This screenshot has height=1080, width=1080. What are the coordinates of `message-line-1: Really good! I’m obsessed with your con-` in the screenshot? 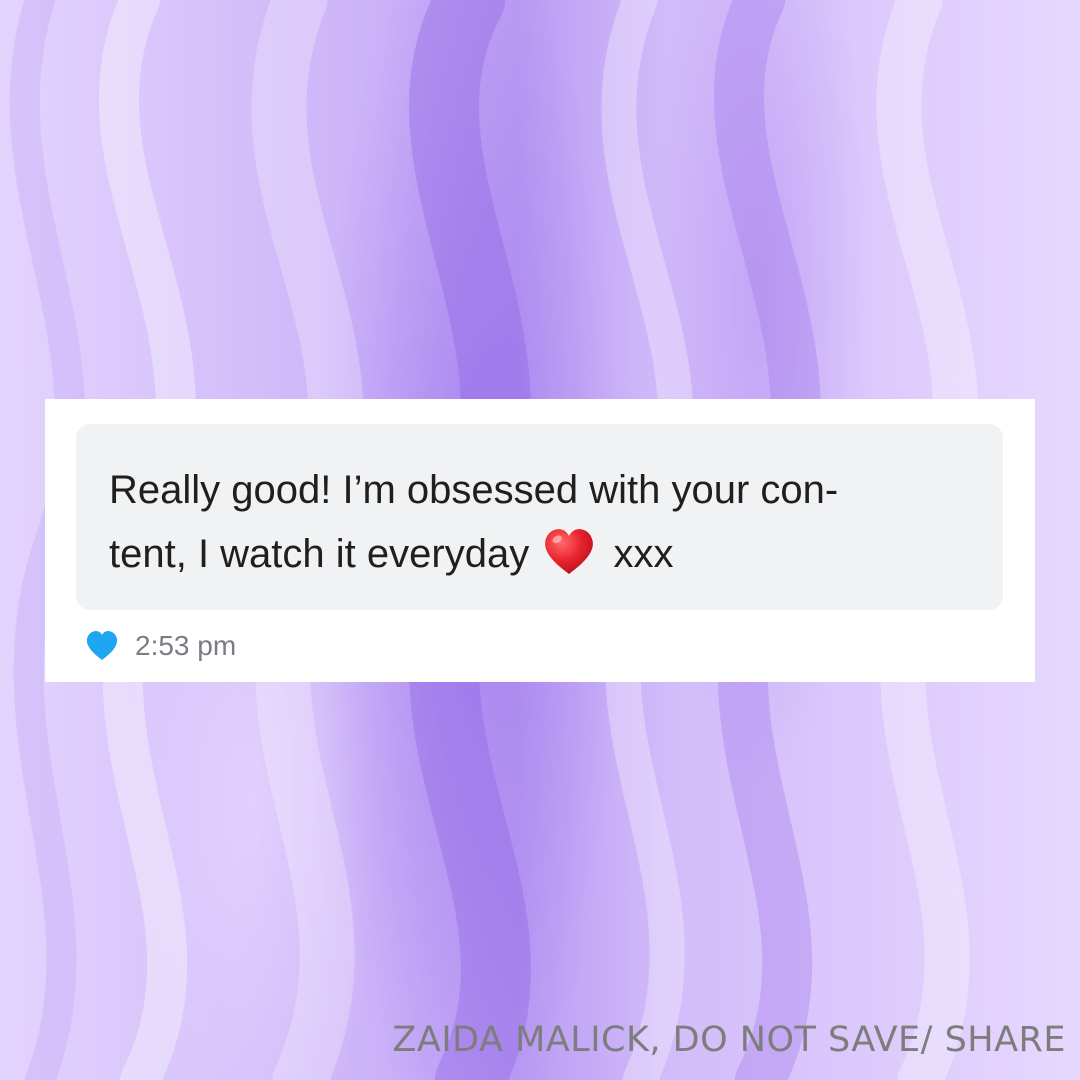 It's located at (474, 490).